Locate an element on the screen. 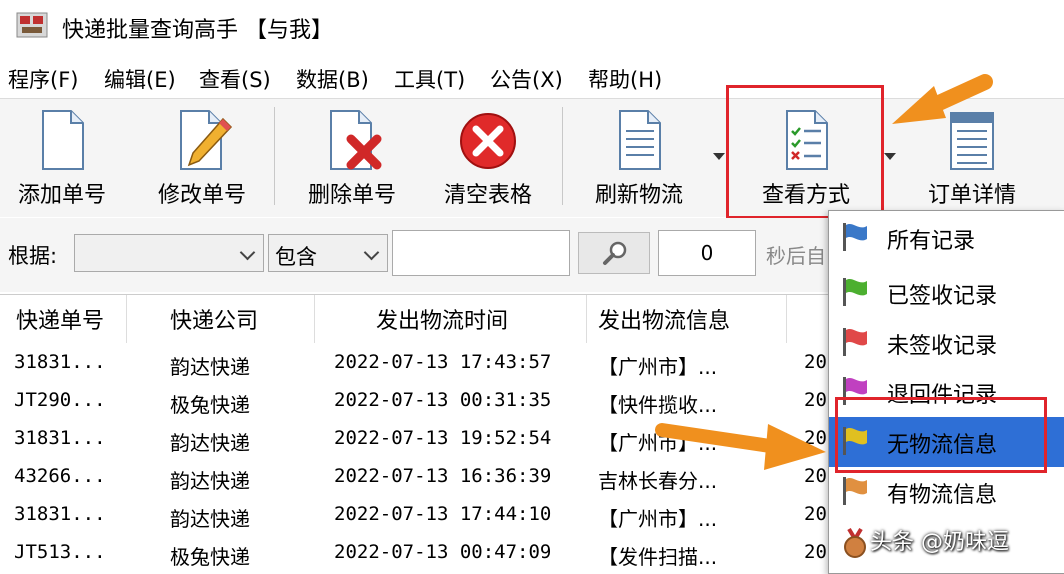 The width and height of the screenshot is (1064, 574). watermark: 头条 @奶味逗 is located at coordinates (939, 542).